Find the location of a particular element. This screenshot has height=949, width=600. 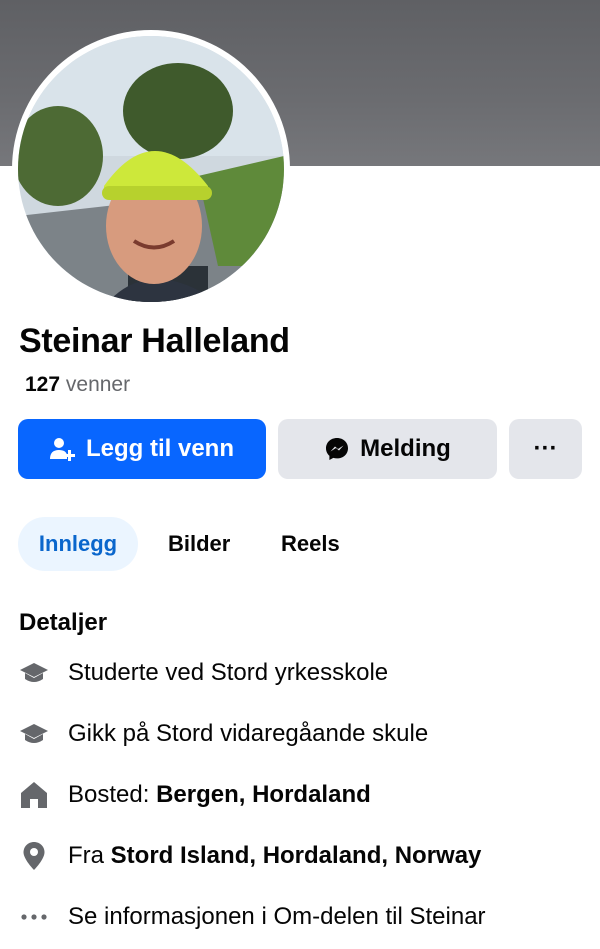

detail-row-residence: Bosted: Bergen, Hordaland is located at coordinates (300, 795).